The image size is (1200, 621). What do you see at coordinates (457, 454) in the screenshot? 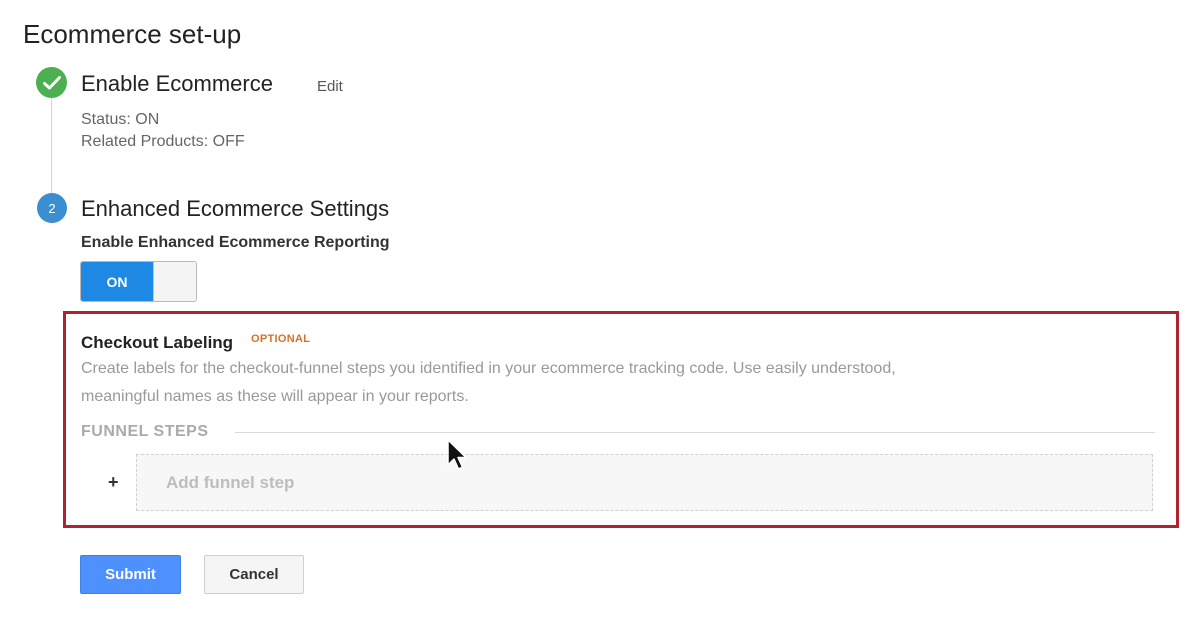
I see `mouse-cursor-icon` at bounding box center [457, 454].